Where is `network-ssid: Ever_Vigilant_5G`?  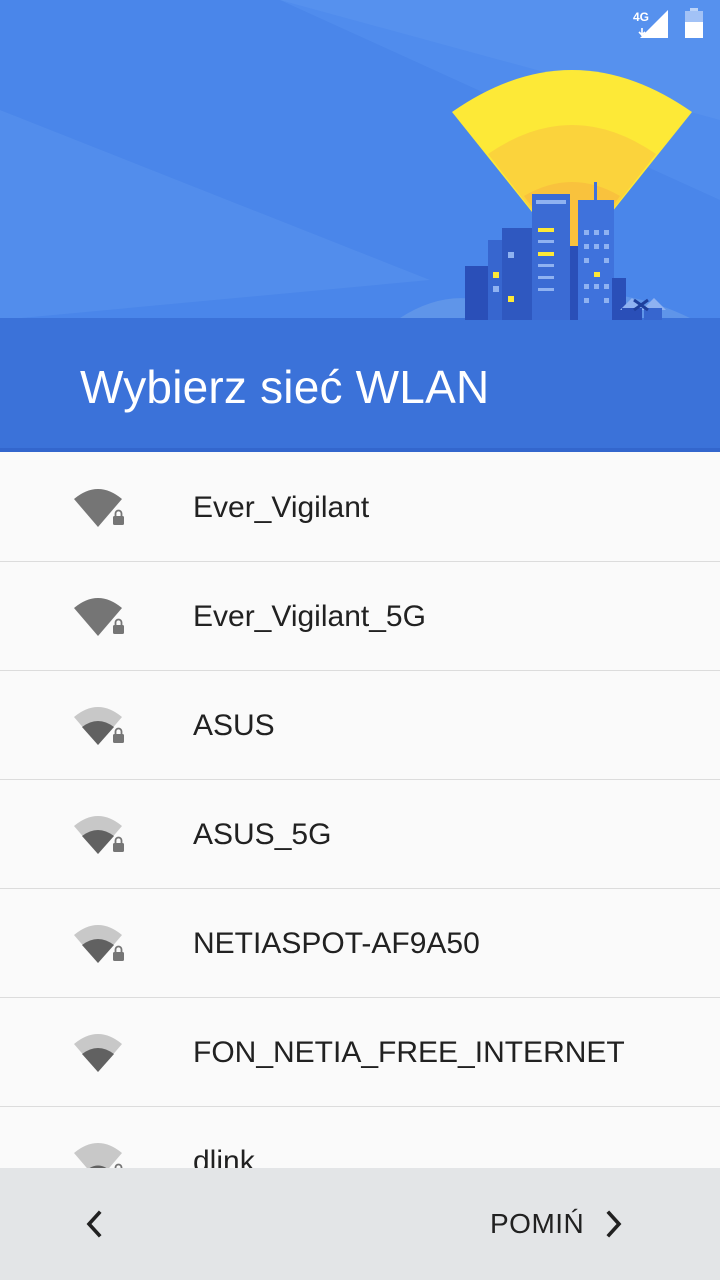
network-ssid: Ever_Vigilant_5G is located at coordinates (309, 616).